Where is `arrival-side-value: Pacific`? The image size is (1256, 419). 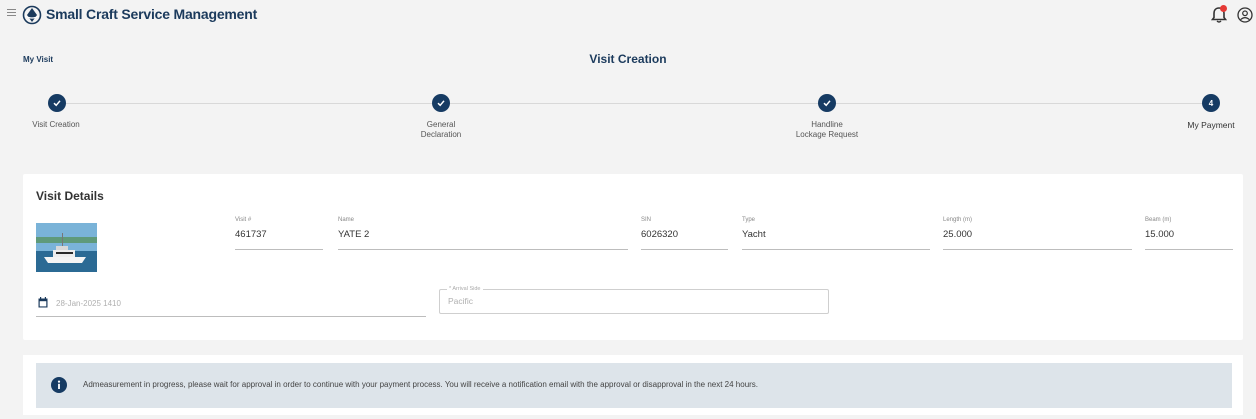 arrival-side-value: Pacific is located at coordinates (461, 301).